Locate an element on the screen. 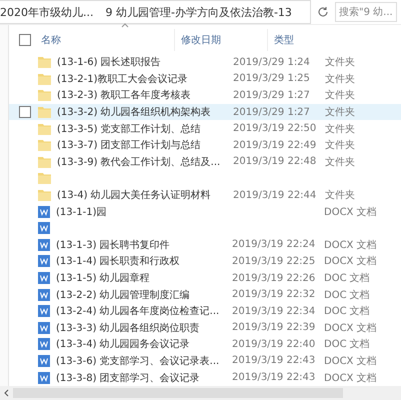 The height and width of the screenshot is (400, 401). file-name: (13-1-1)园 is located at coordinates (81, 212).